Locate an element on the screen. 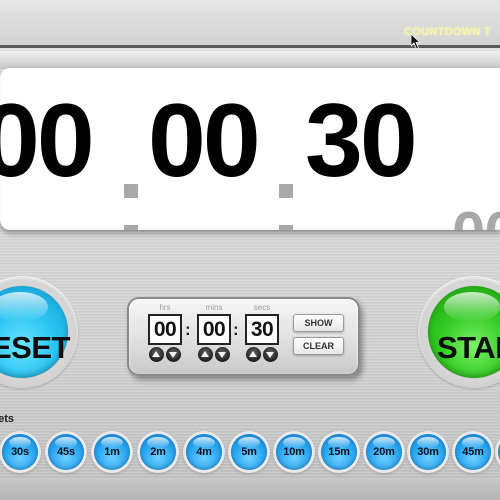 The width and height of the screenshot is (500, 500). minutes-down-arrow-icon is located at coordinates (222, 354).